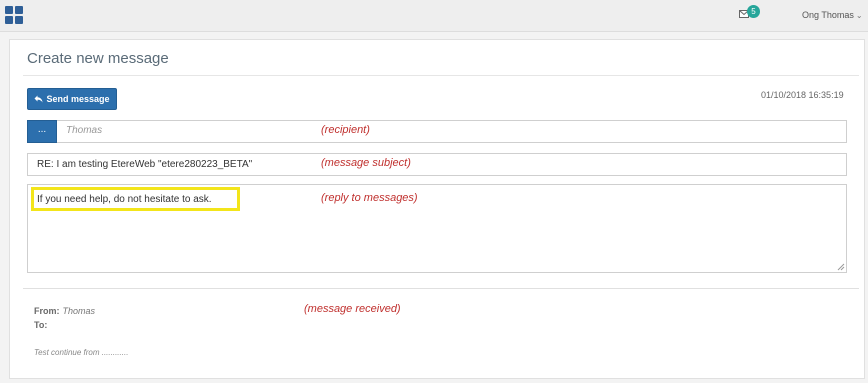  Describe the element at coordinates (369, 198) in the screenshot. I see `reply-annotation: (reply to messages)` at that location.